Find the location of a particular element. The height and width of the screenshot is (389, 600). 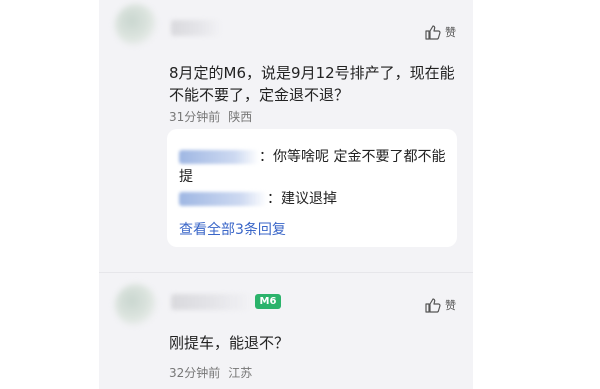

reply-text: ：建议退掉 is located at coordinates (302, 199).